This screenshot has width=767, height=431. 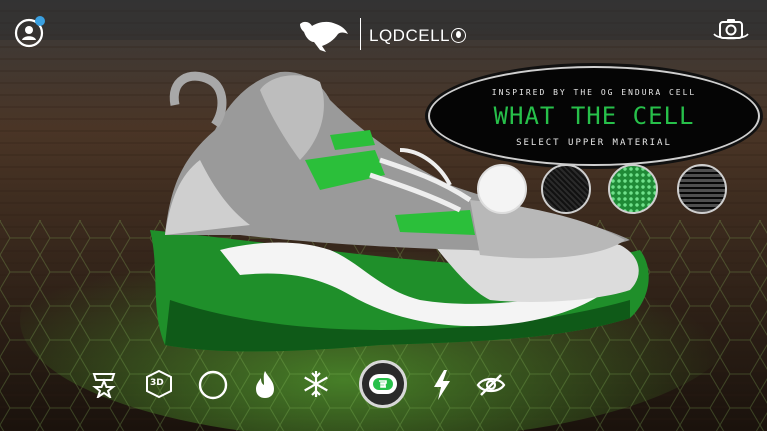 I want to click on green-hex-material-swatch, so click(x=633, y=189).